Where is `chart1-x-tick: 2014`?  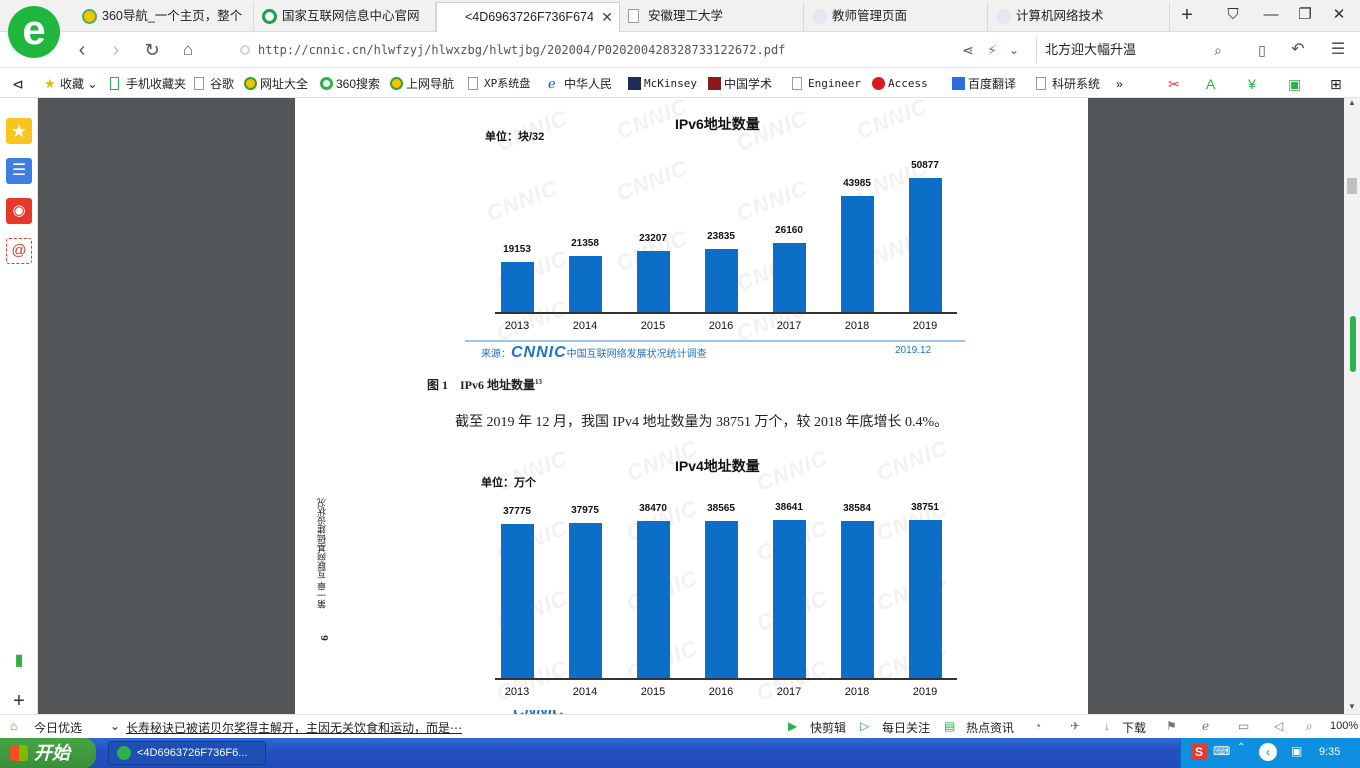 chart1-x-tick: 2014 is located at coordinates (585, 326).